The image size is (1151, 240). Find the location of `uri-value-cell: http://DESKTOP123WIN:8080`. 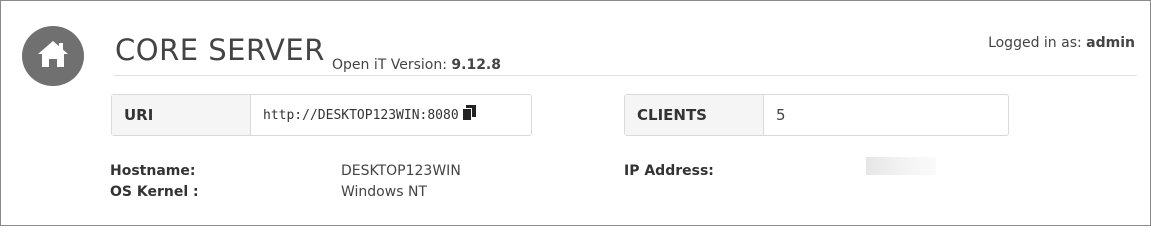

uri-value-cell: http://DESKTOP123WIN:8080 is located at coordinates (391, 115).